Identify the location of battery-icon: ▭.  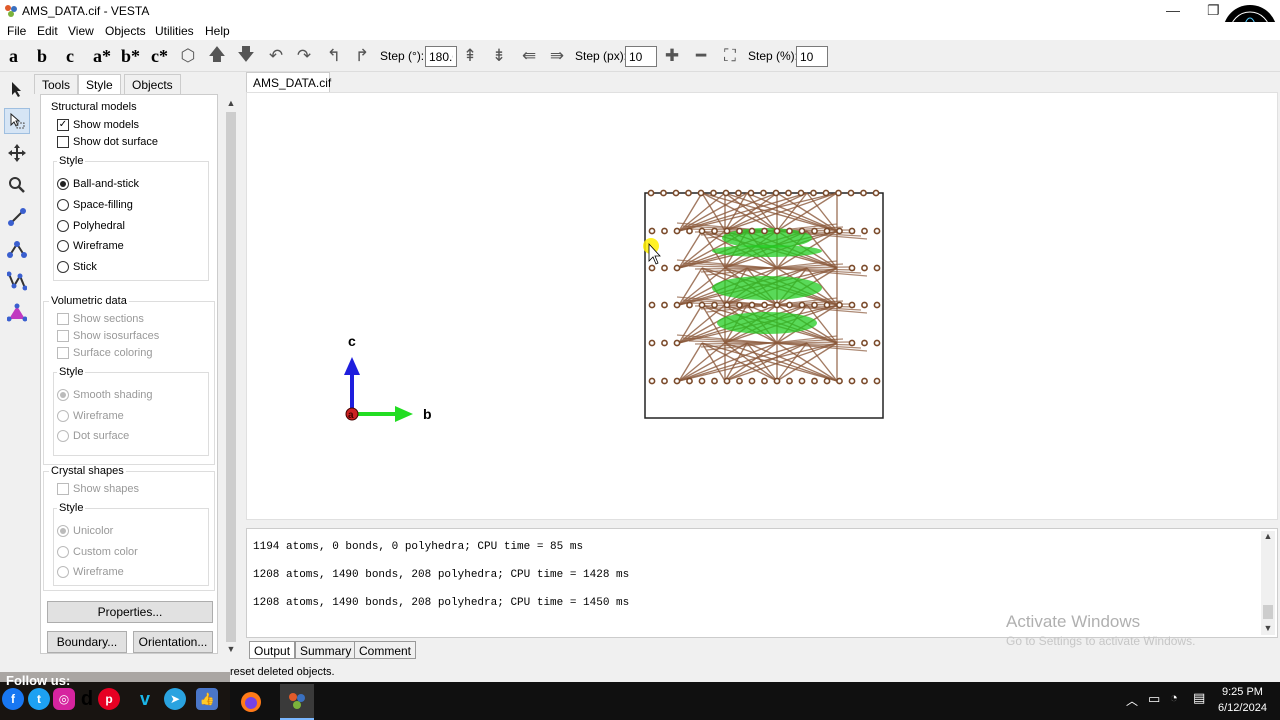
(1154, 699).